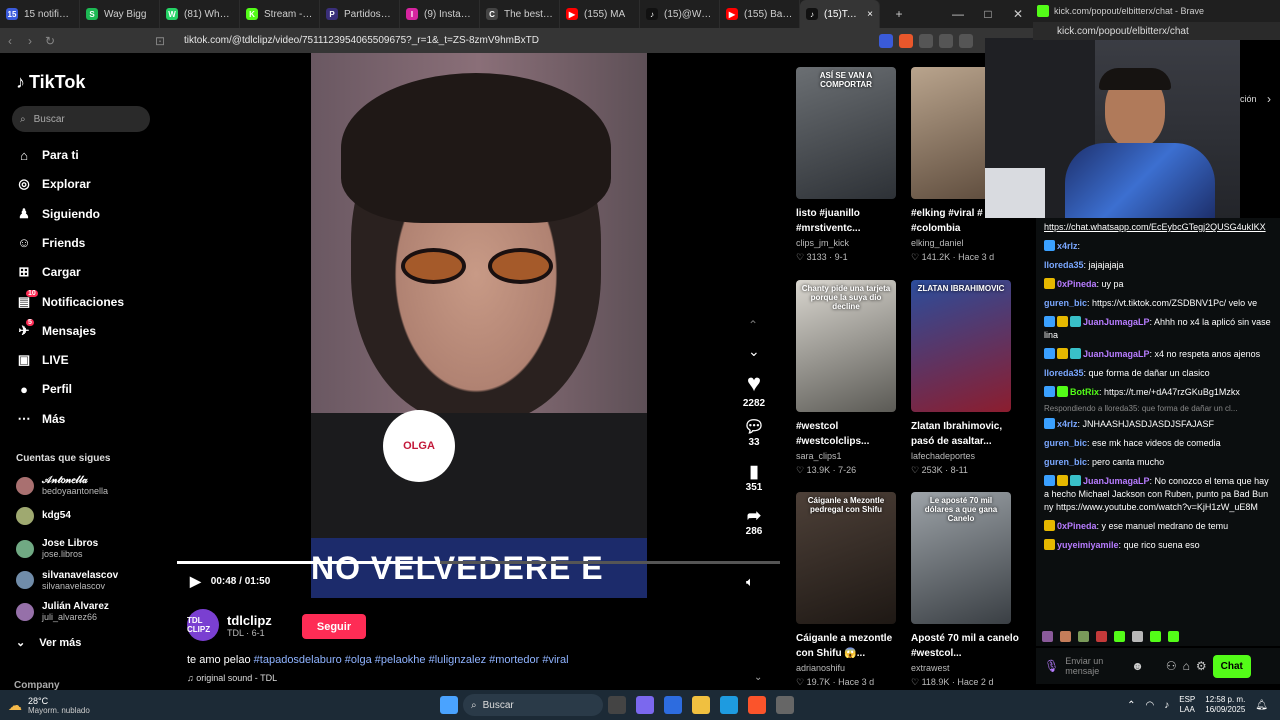 Image resolution: width=1280 pixels, height=720 pixels. I want to click on rec-video-thumbnail: ZLATAN IBRAHIMOVIC, so click(961, 346).